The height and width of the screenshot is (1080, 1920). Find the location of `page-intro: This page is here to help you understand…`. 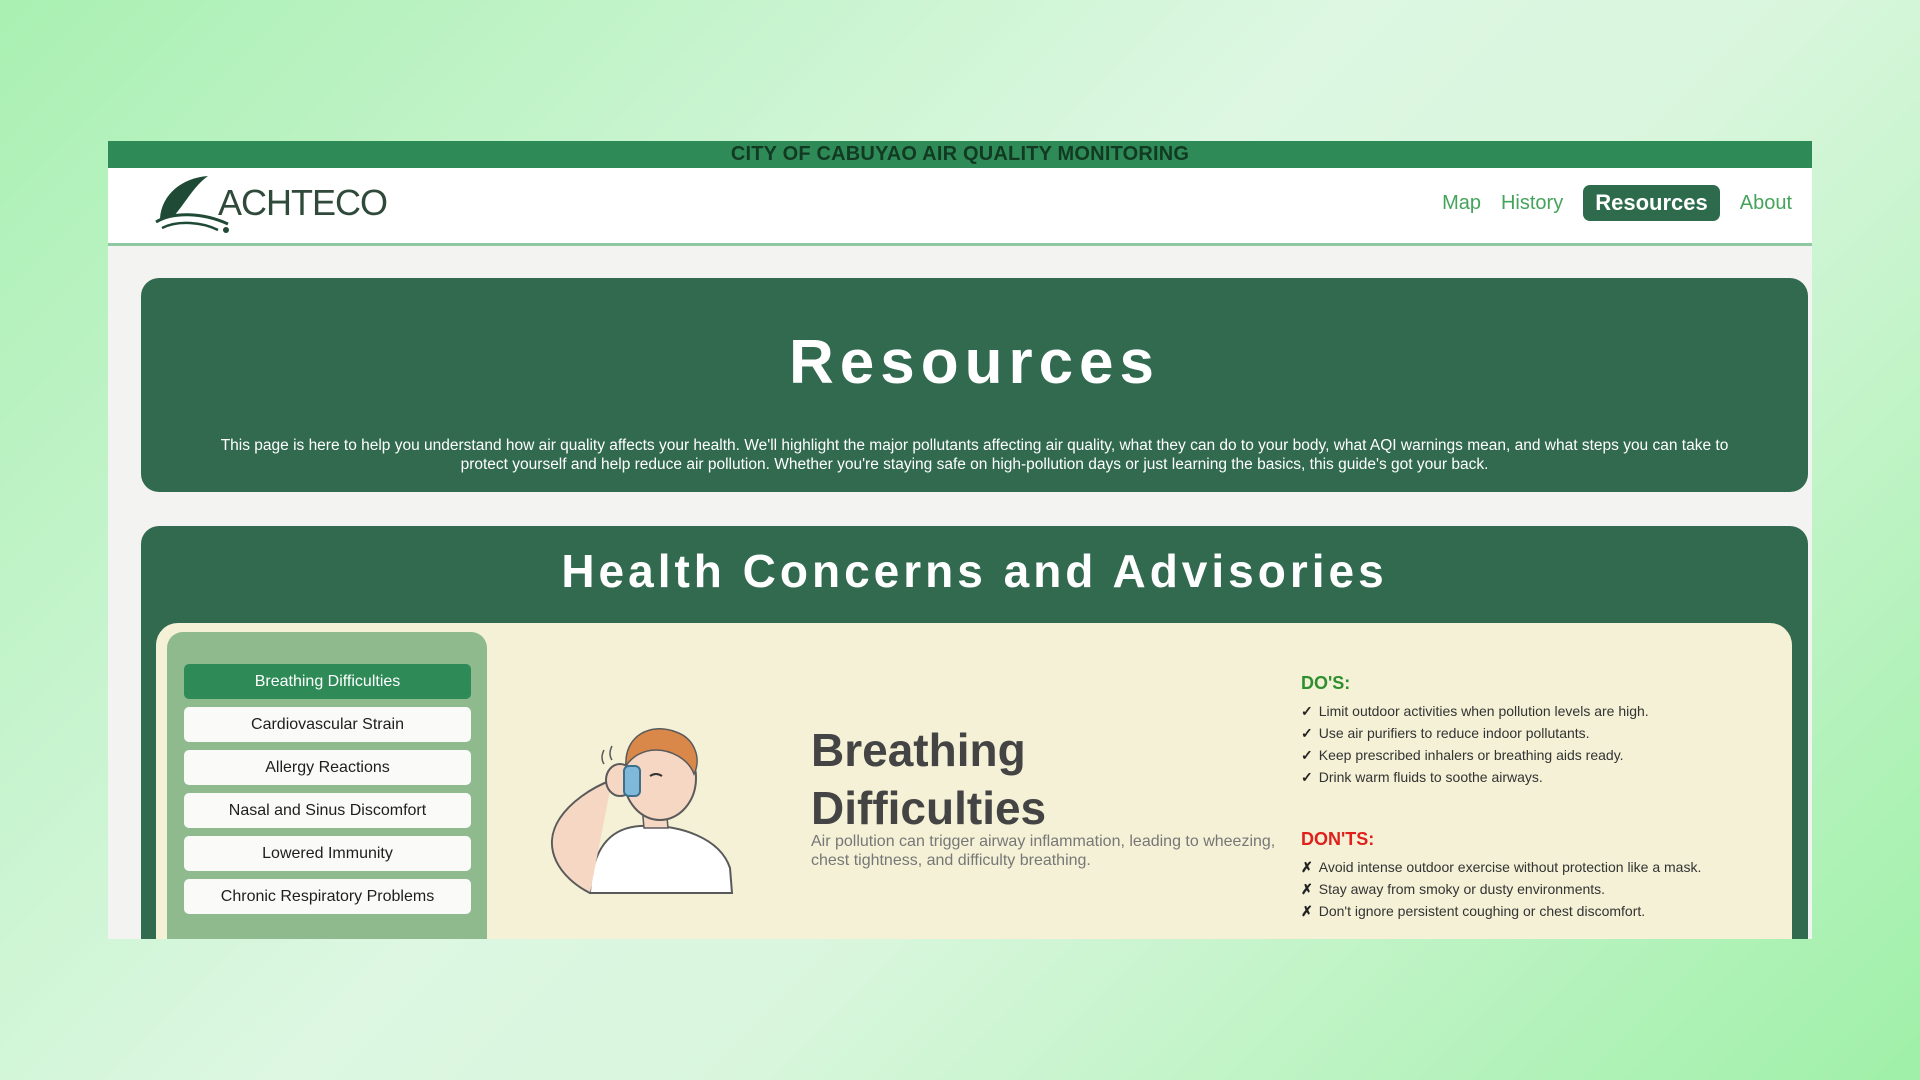

page-intro: This page is here to help you understand… is located at coordinates (974, 455).